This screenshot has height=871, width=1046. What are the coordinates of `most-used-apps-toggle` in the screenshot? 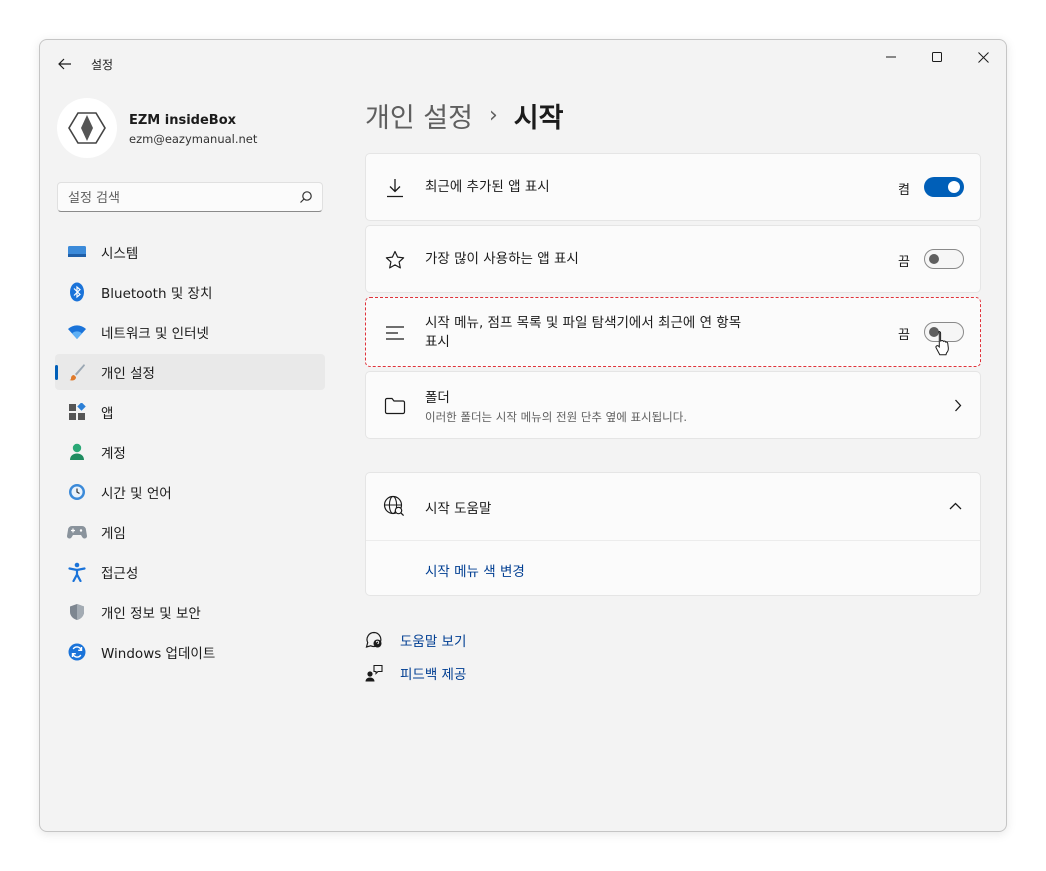 It's located at (944, 259).